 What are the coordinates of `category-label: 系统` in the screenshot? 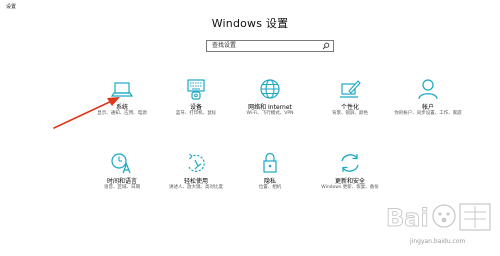 It's located at (121, 107).